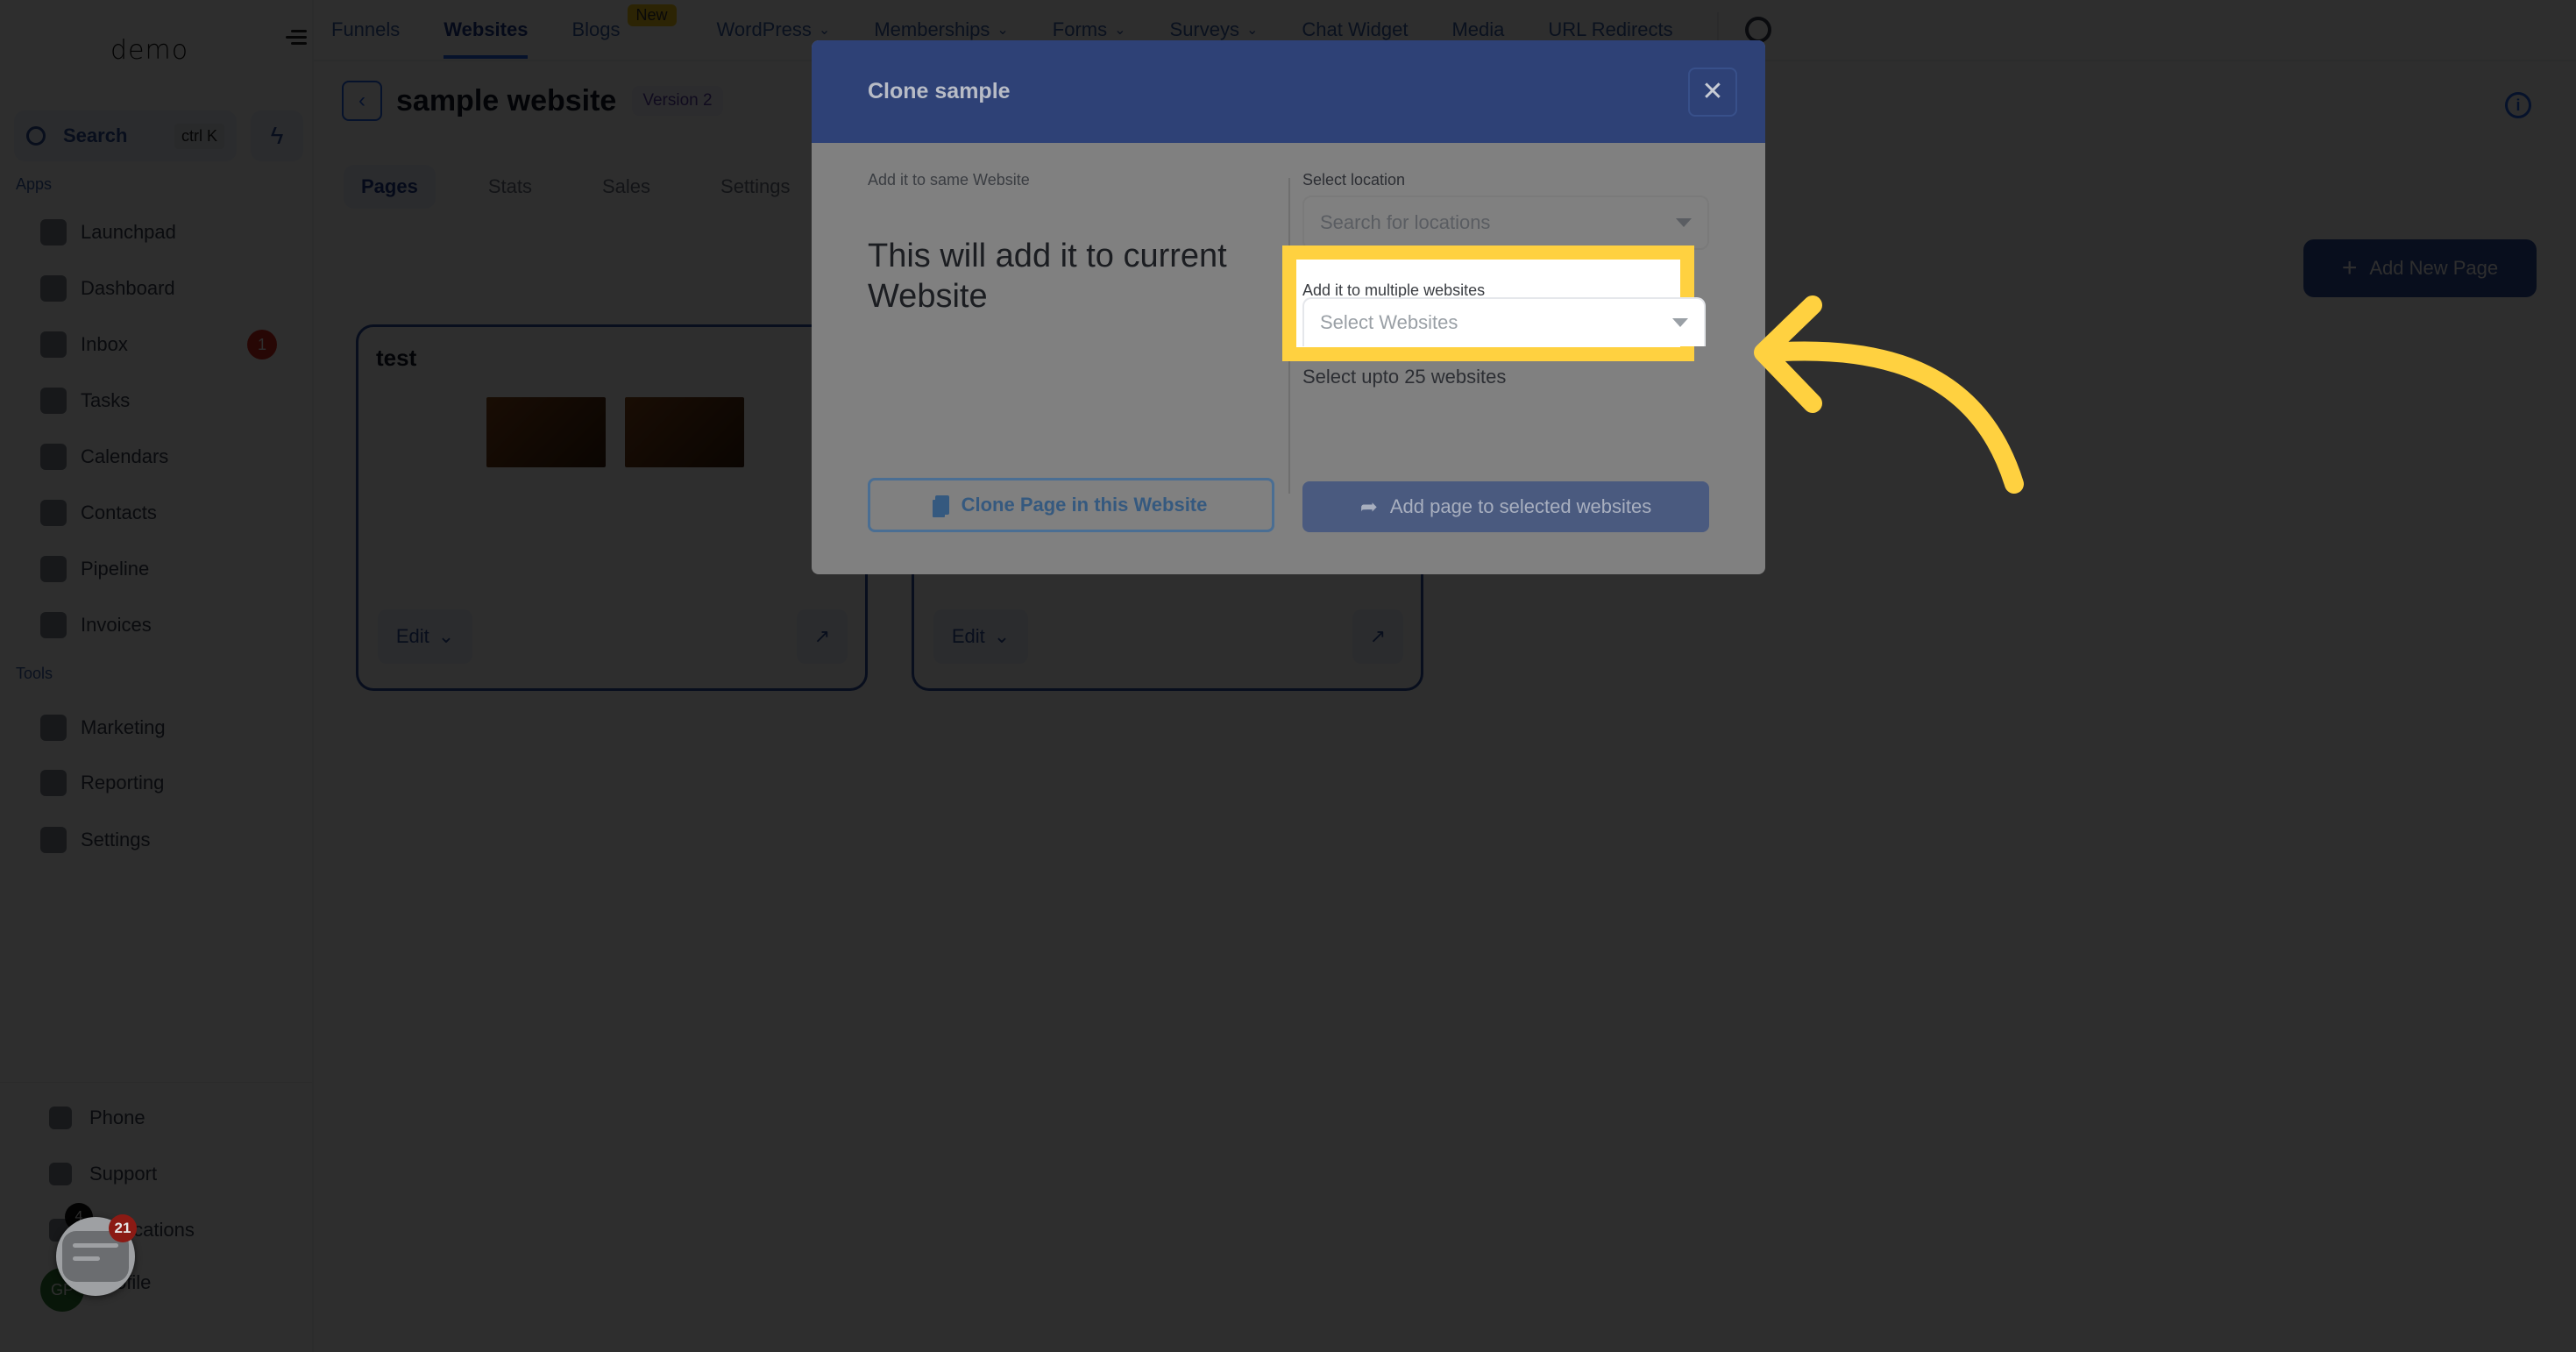 The width and height of the screenshot is (2576, 1352). What do you see at coordinates (942, 505) in the screenshot?
I see `copy-icon` at bounding box center [942, 505].